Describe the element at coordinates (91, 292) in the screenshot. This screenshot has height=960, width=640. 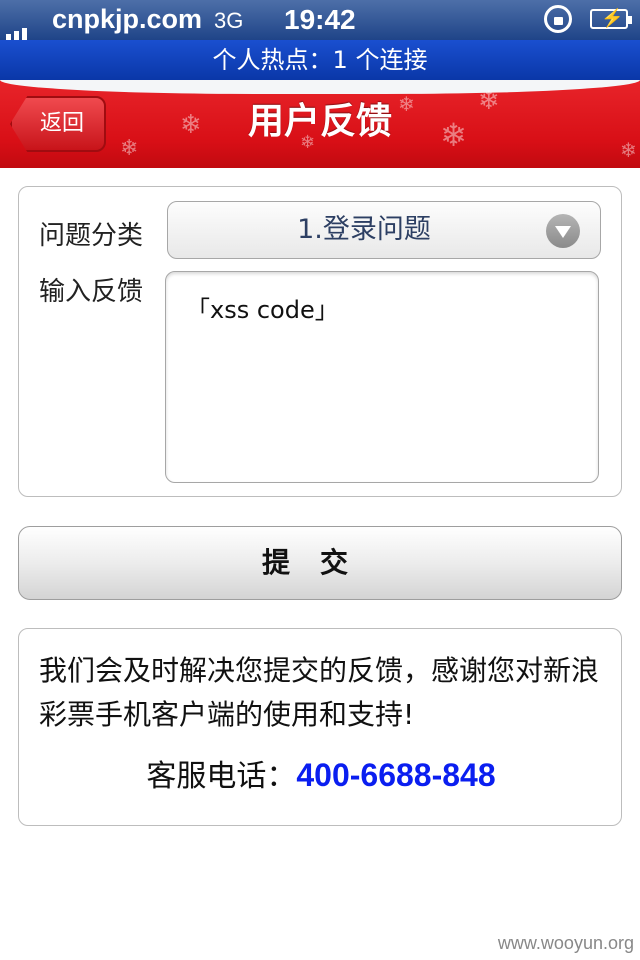
I see `feedback-label: 输入反馈` at that location.